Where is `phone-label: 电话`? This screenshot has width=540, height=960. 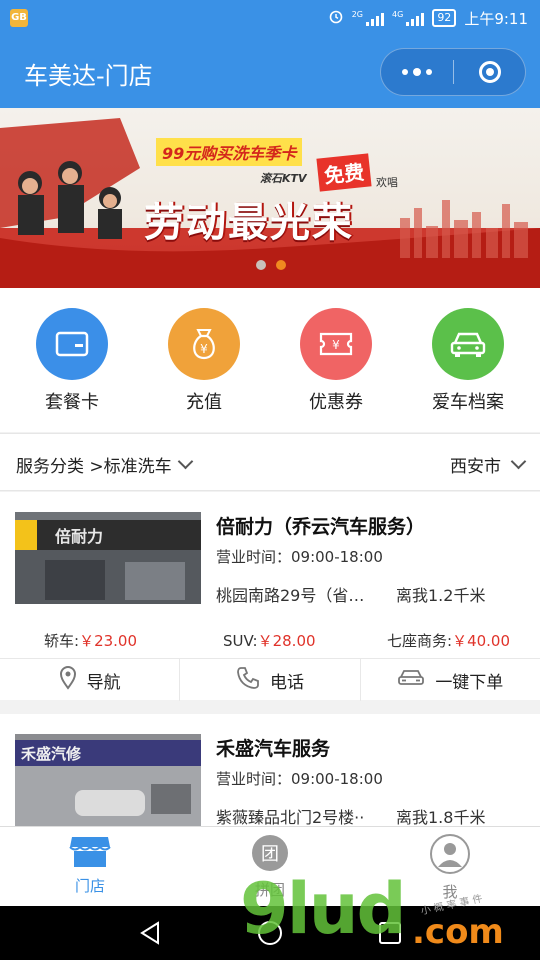
phone-label: 电话 is located at coordinates (286, 682).